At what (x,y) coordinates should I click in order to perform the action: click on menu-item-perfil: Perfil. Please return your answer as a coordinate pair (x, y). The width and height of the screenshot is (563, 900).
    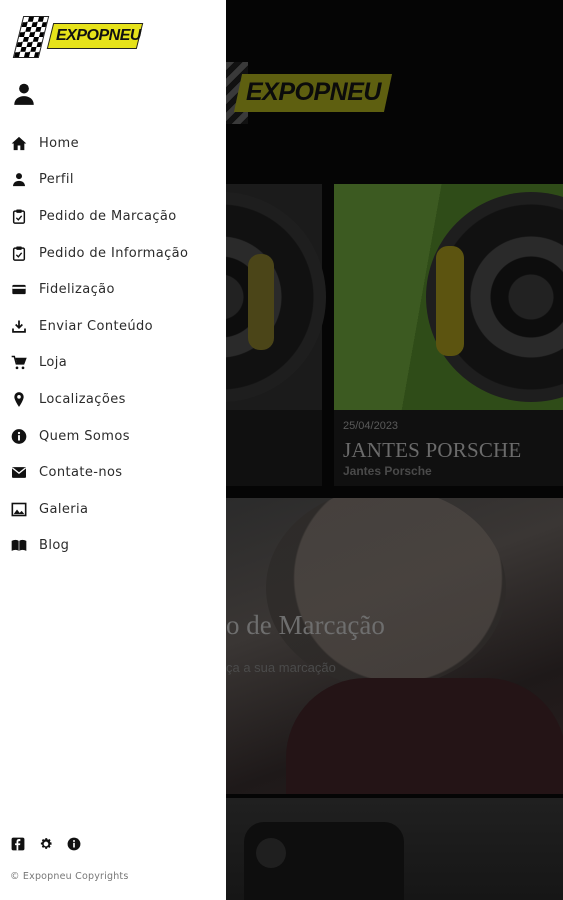
    Looking at the image, I should click on (113, 180).